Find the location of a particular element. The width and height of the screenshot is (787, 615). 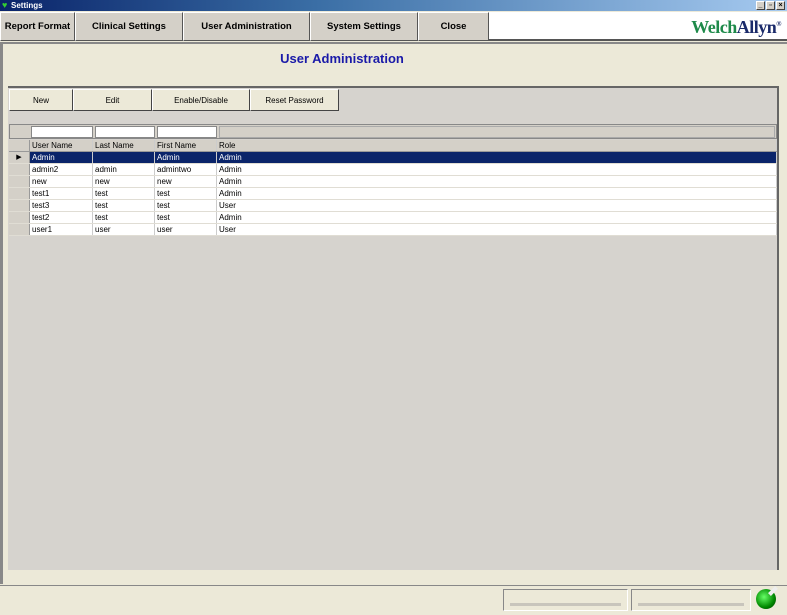

restore-button: ▫ is located at coordinates (770, 5).